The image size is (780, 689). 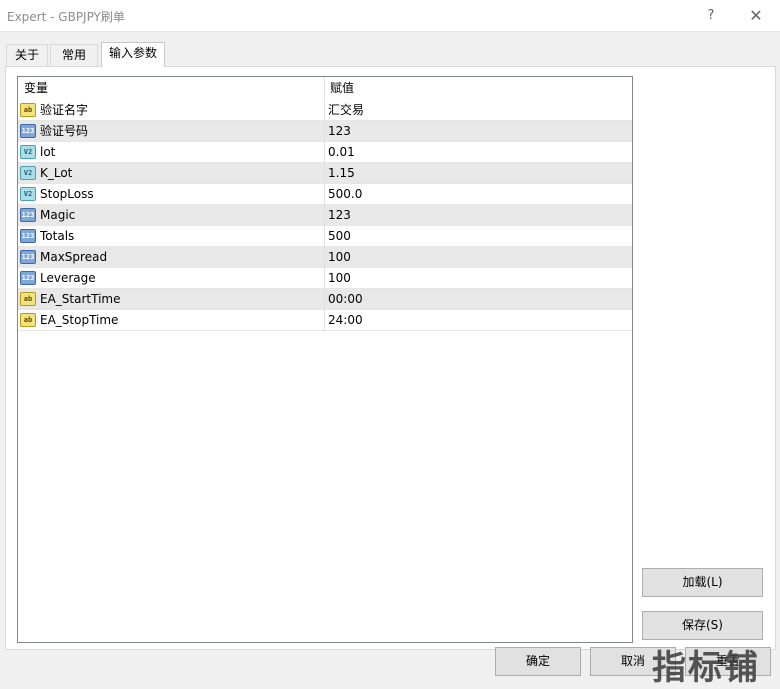 What do you see at coordinates (538, 661) in the screenshot?
I see `ok-button: 确定` at bounding box center [538, 661].